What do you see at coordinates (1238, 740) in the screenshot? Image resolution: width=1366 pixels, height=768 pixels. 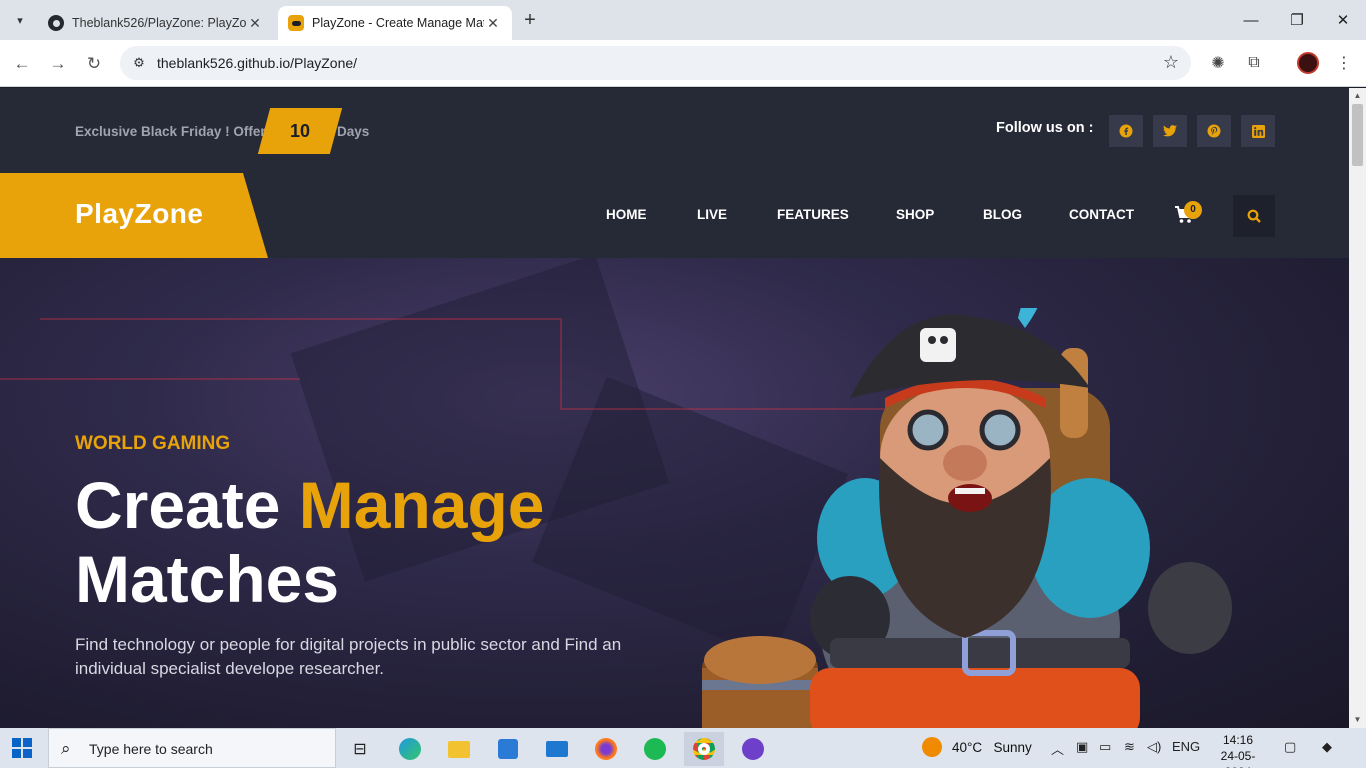 I see `clock-time: 14:16` at bounding box center [1238, 740].